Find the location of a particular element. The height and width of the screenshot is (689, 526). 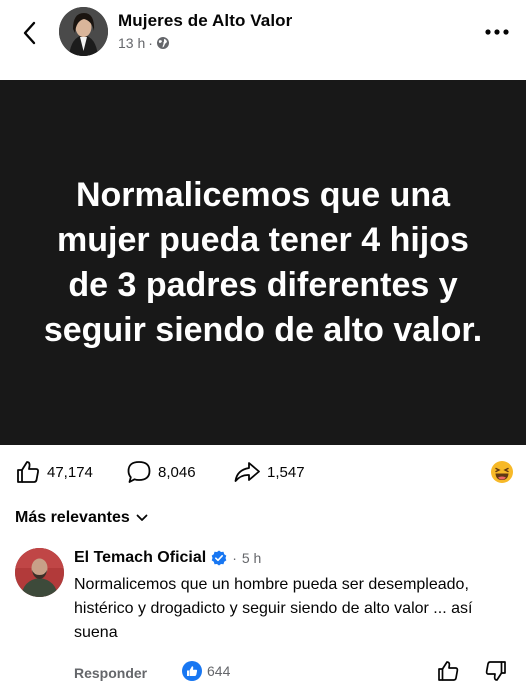

share-button: 1,547 is located at coordinates (269, 472).